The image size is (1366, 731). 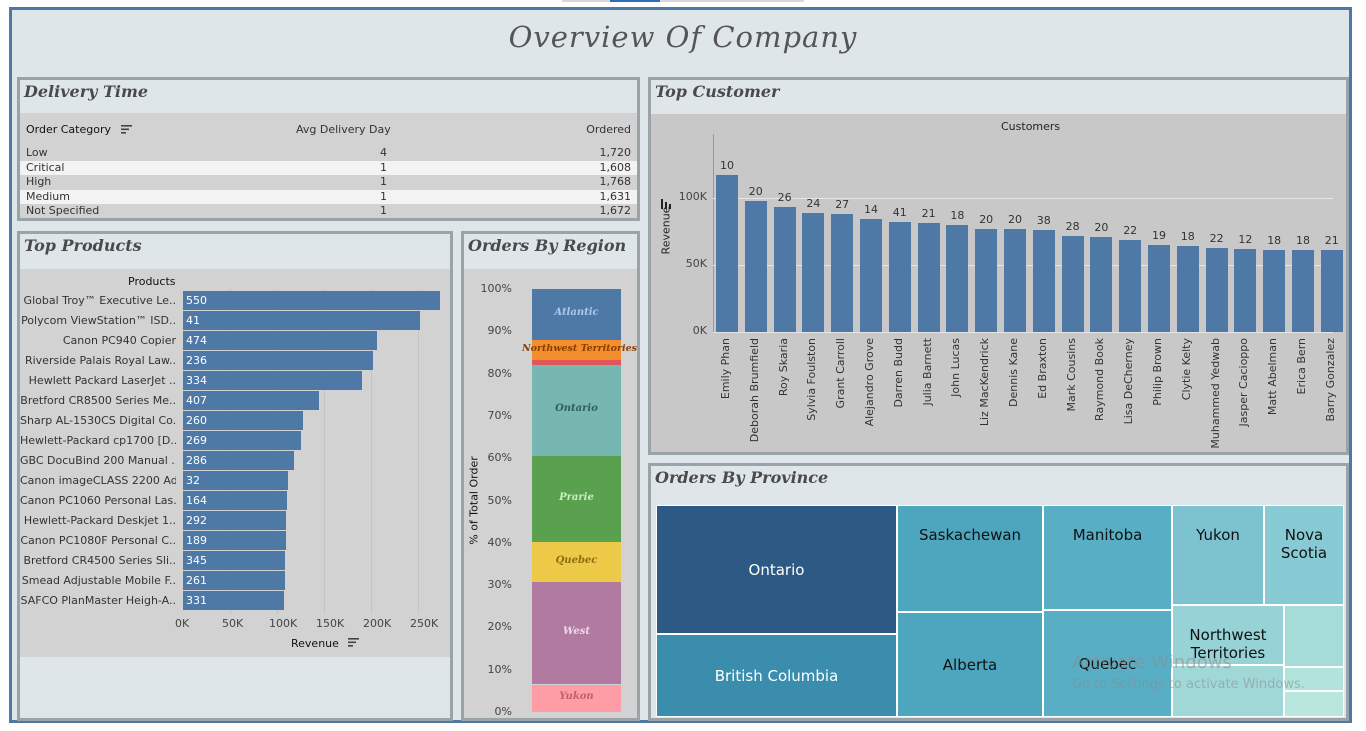 I want to click on customer-name: Mark Cousins, so click(x=1071, y=375).